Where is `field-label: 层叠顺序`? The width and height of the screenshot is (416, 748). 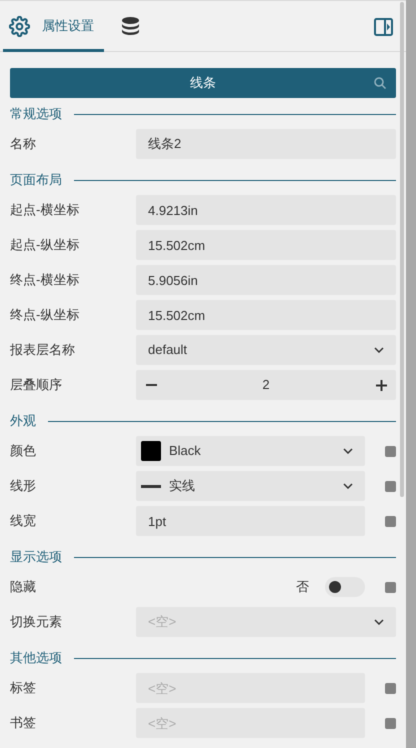
field-label: 层叠顺序 is located at coordinates (36, 385).